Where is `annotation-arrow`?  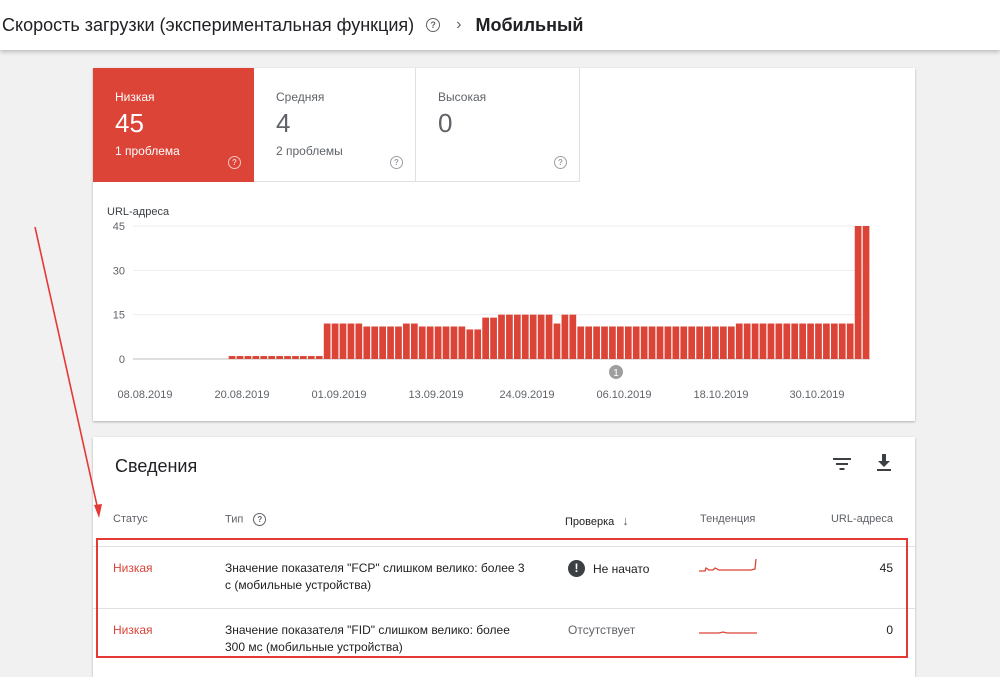 annotation-arrow is located at coordinates (68, 372).